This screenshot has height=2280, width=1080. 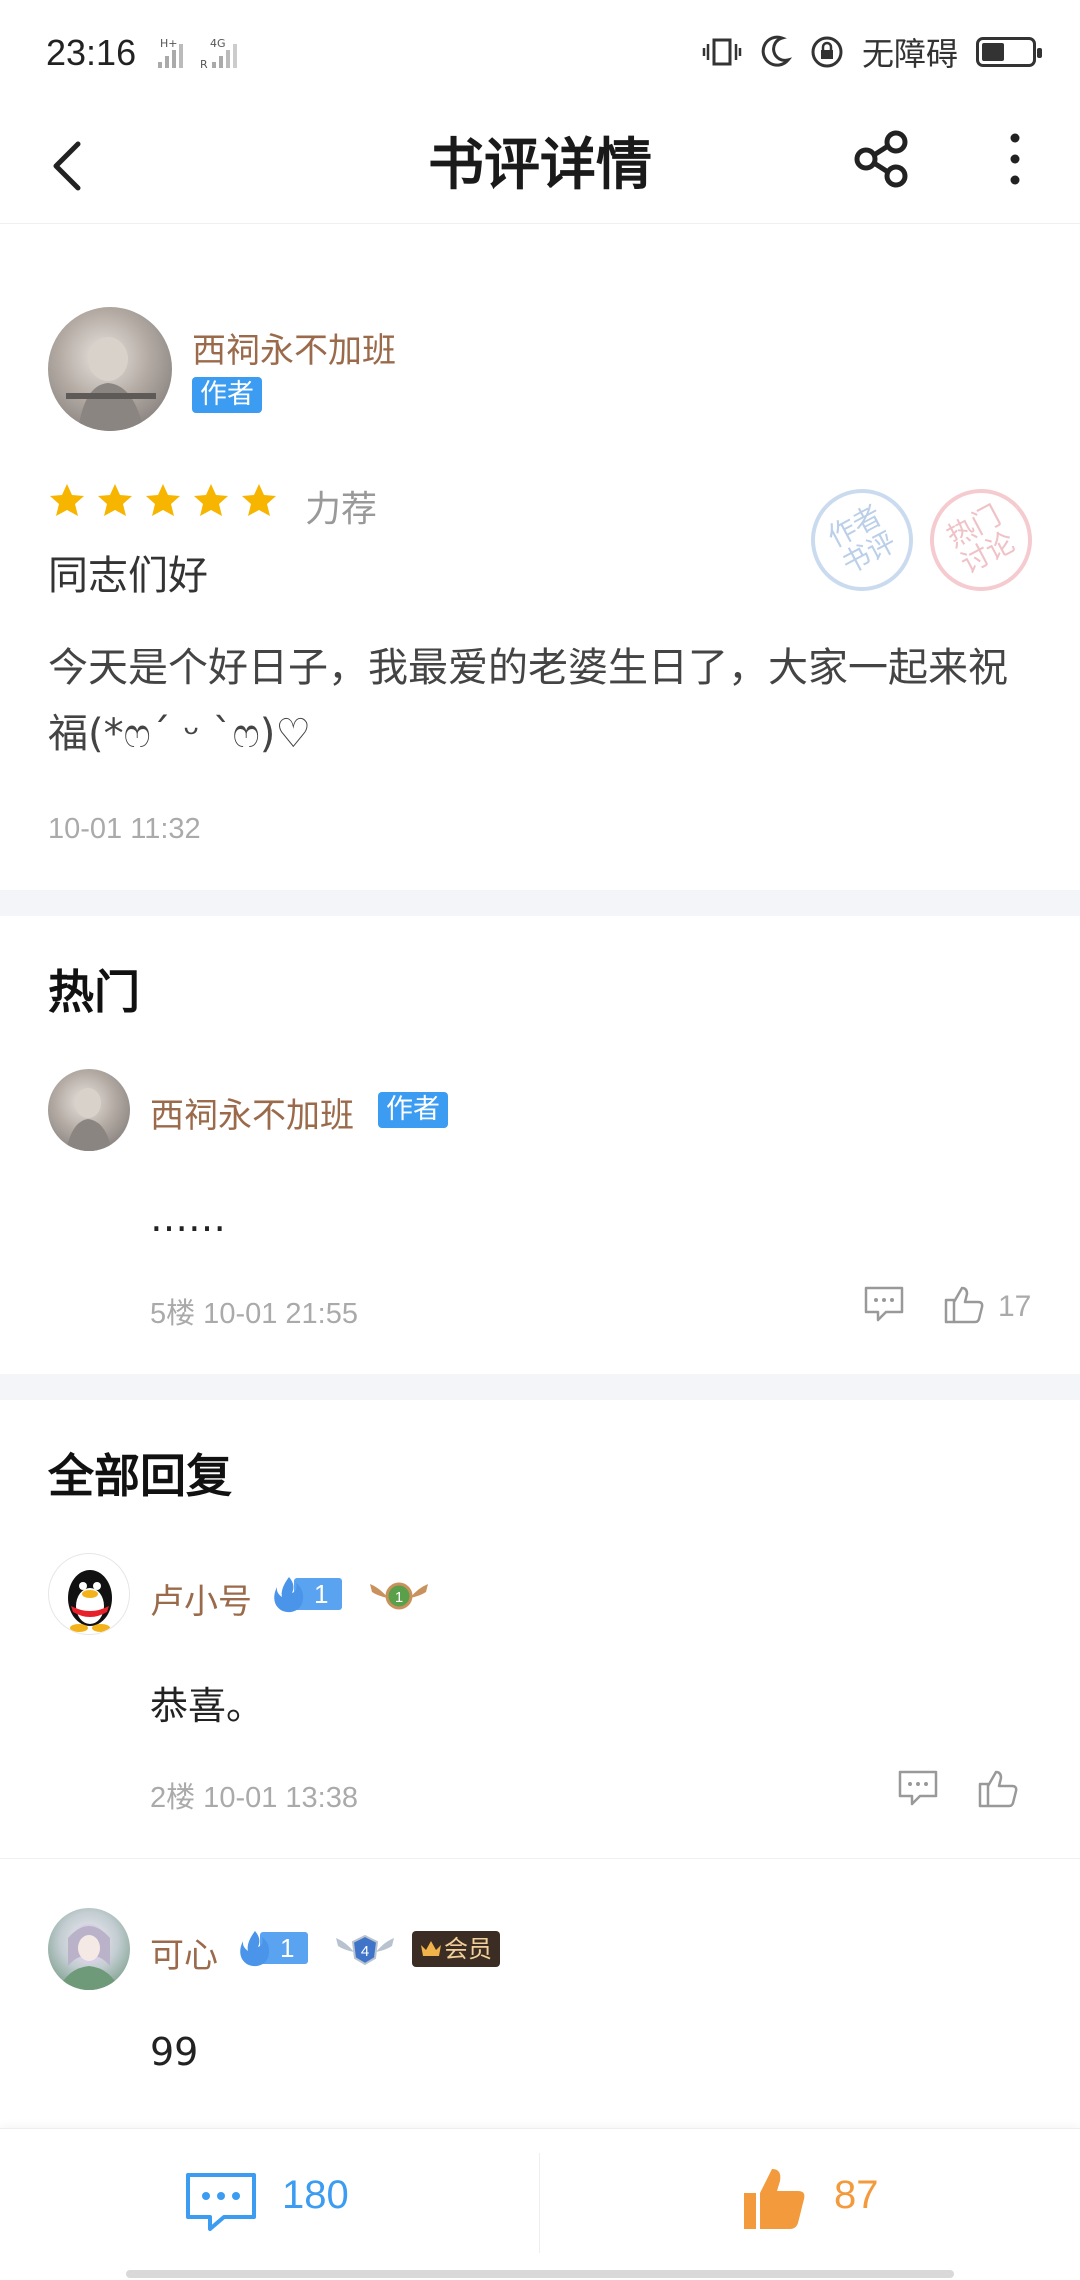 I want to click on medal-icon: 4, so click(x=365, y=1950).